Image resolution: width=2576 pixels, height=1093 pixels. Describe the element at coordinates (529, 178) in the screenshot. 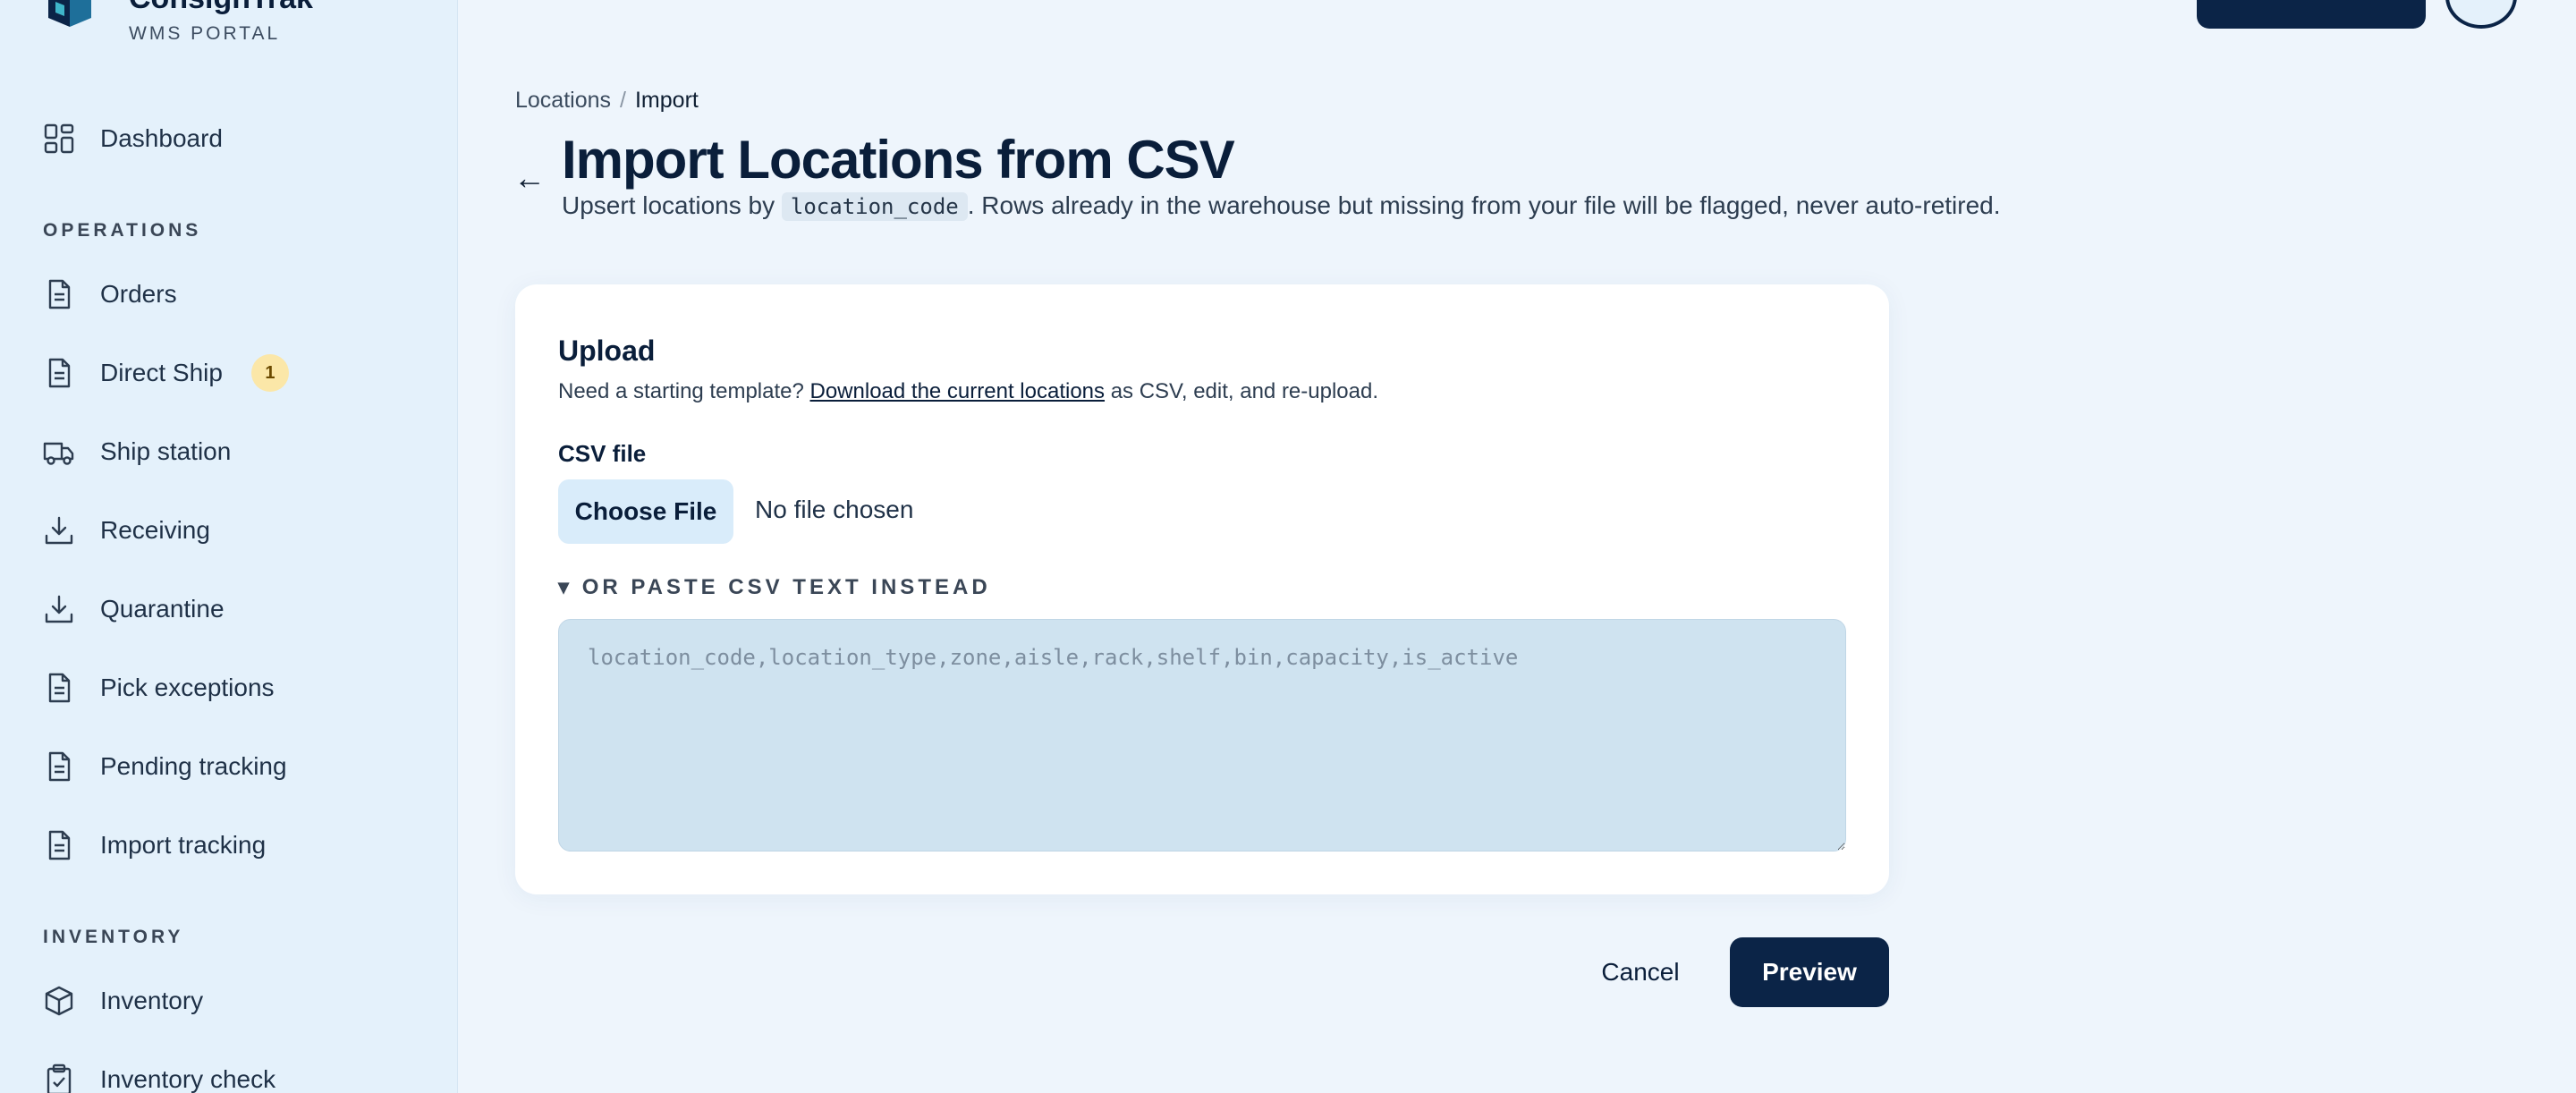

I see `back-arrow-icon: ←` at that location.